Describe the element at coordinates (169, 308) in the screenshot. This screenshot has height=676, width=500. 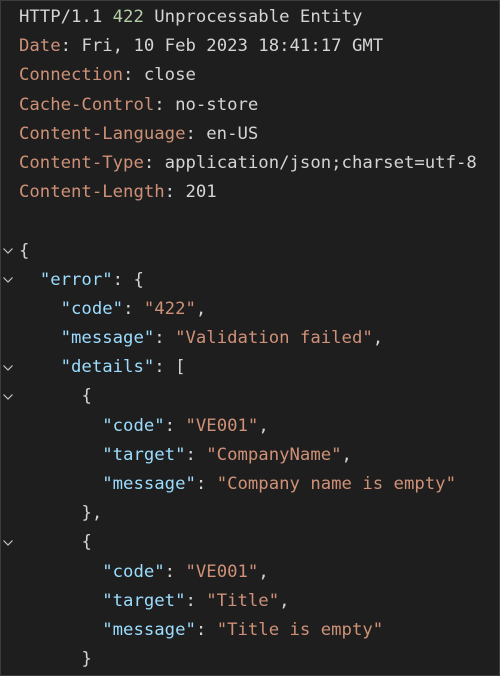
I see `json-string: "422"` at that location.